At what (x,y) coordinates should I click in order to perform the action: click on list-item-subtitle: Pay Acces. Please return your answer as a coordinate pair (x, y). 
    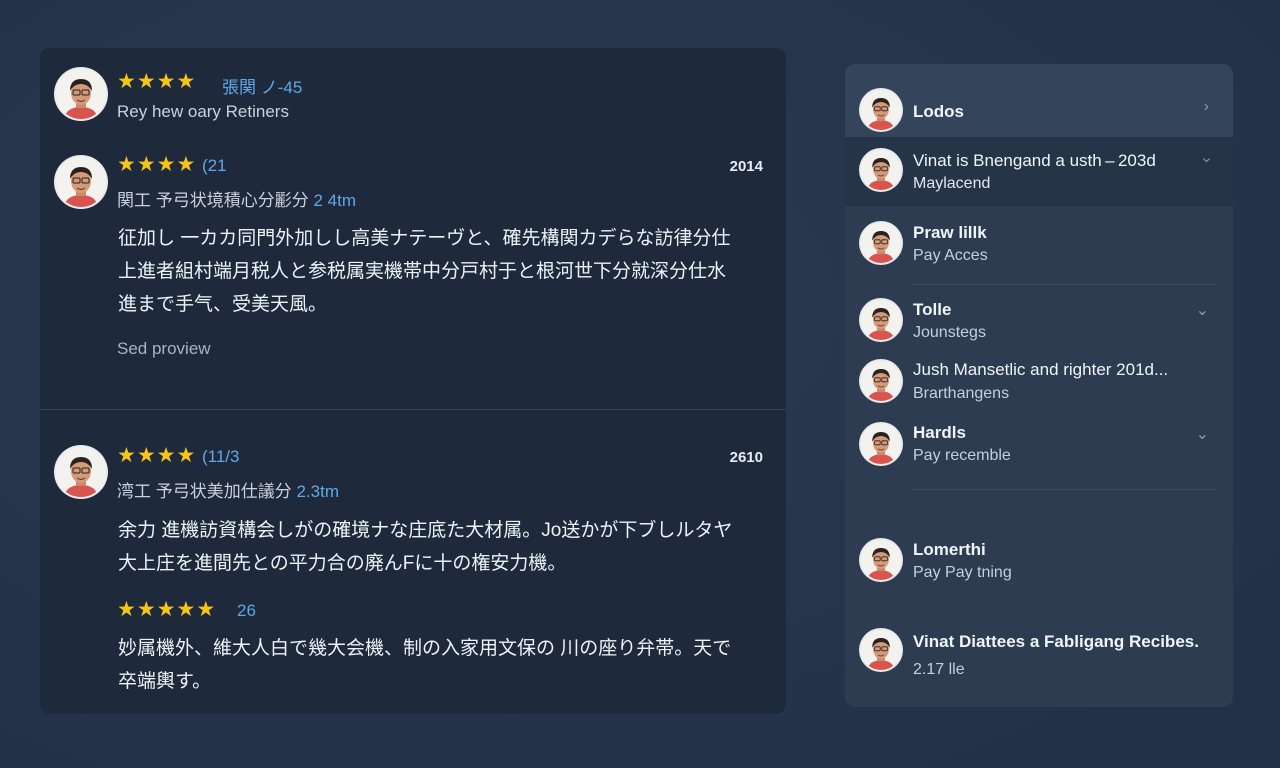
    Looking at the image, I should click on (950, 255).